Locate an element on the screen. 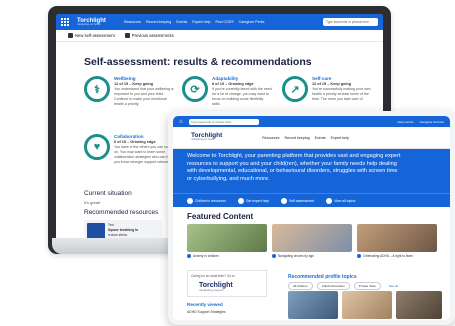 Image resolution: width=455 pixels, height=326 pixels. trend-chart-icon: ↗ is located at coordinates (295, 89).